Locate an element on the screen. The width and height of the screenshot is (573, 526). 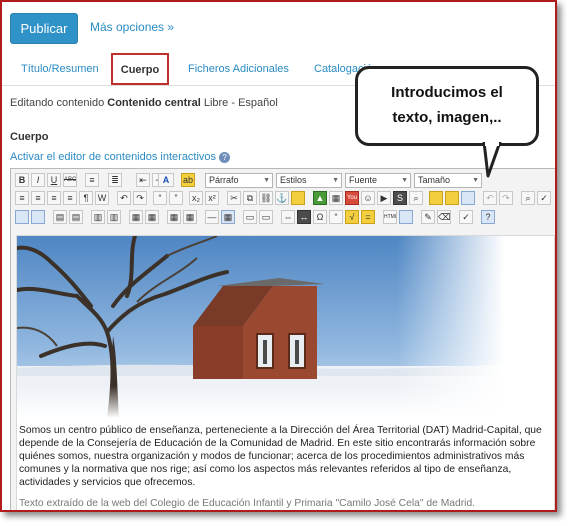
callout-line-2: texto, imagen,.. is located at coordinates (447, 117).